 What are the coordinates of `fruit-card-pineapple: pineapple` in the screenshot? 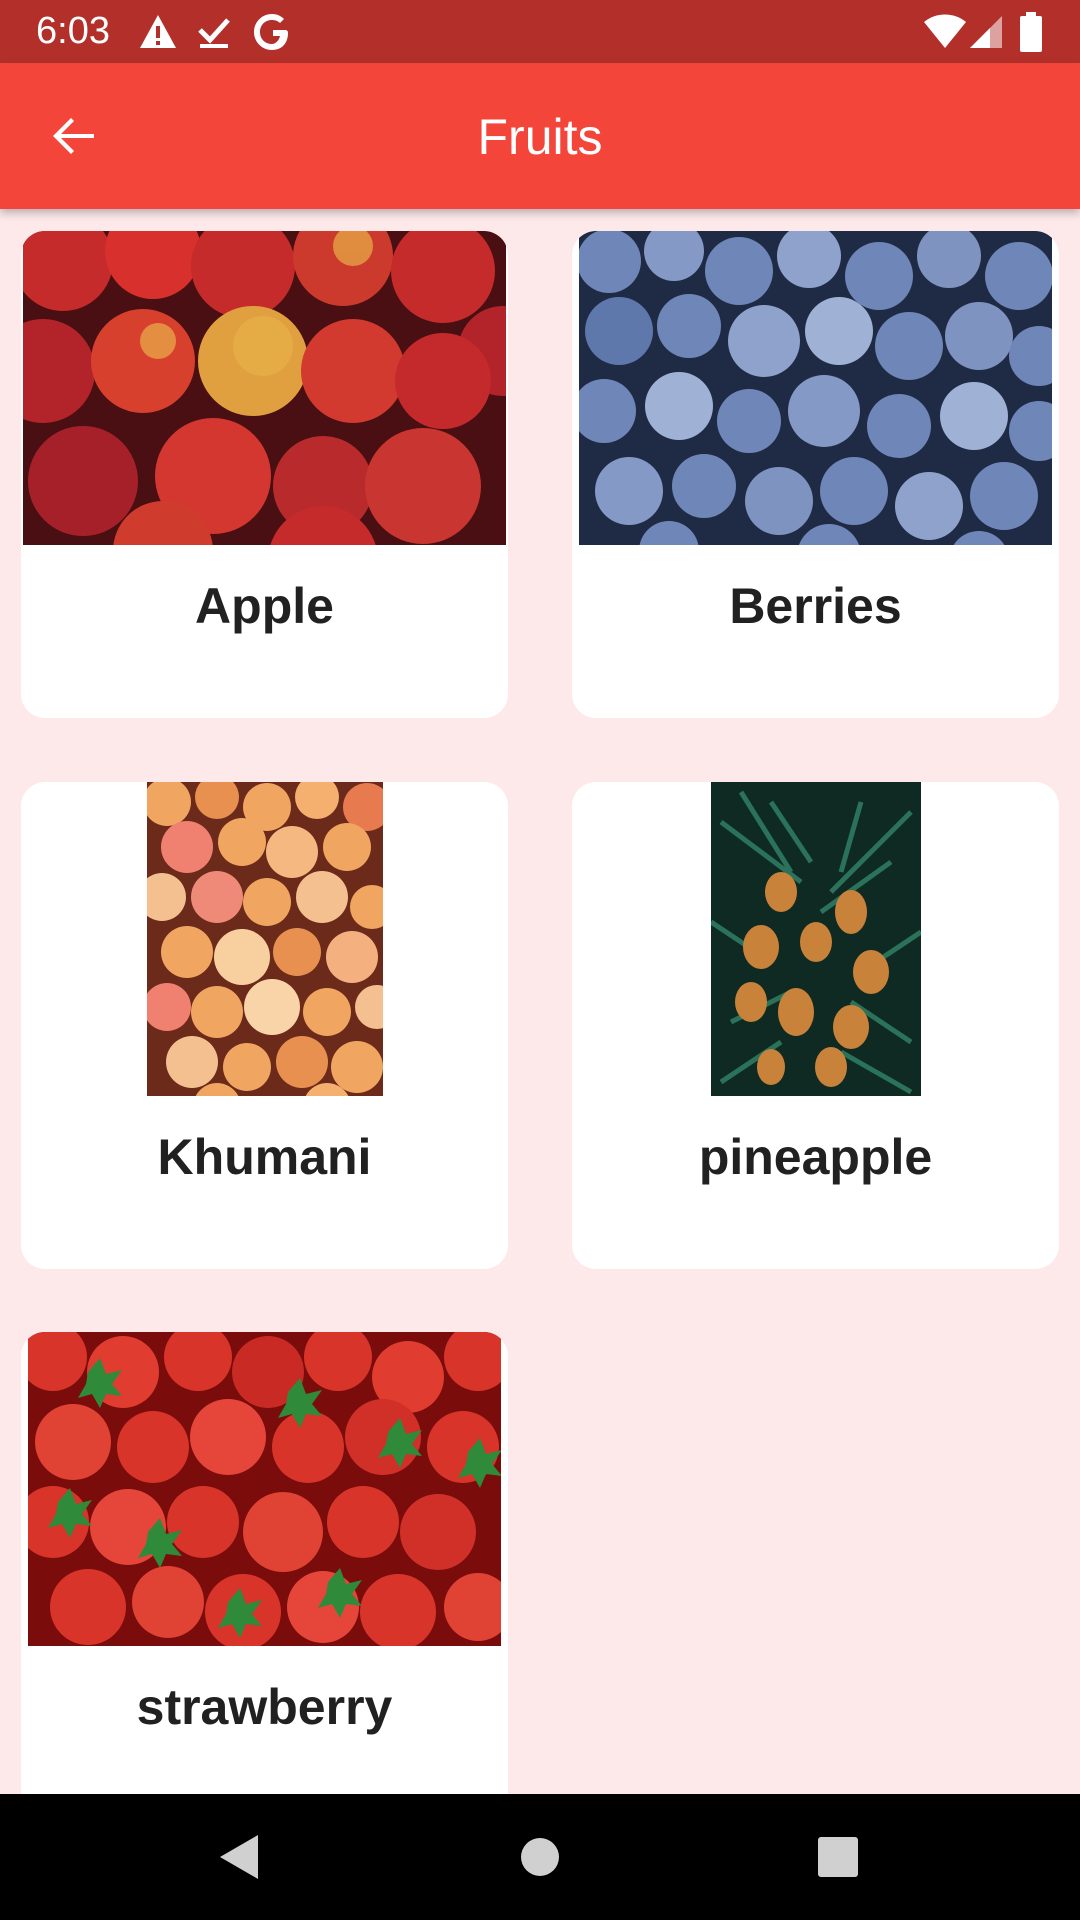 It's located at (815, 1025).